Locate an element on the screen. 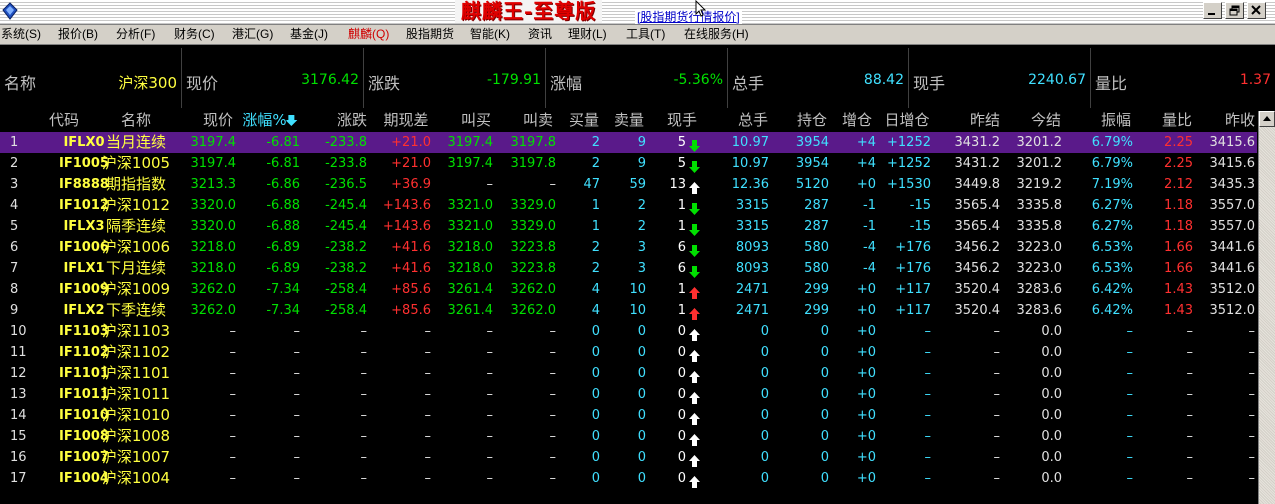  table-row: 12 IF1101 沪深1101– – – – – –0 0 0 0 0 +0– –0.0– – – is located at coordinates (628, 373).